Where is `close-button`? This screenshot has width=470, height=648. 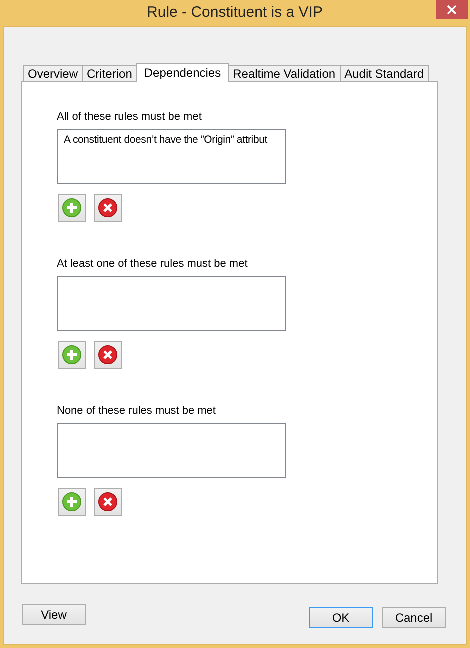 close-button is located at coordinates (452, 9).